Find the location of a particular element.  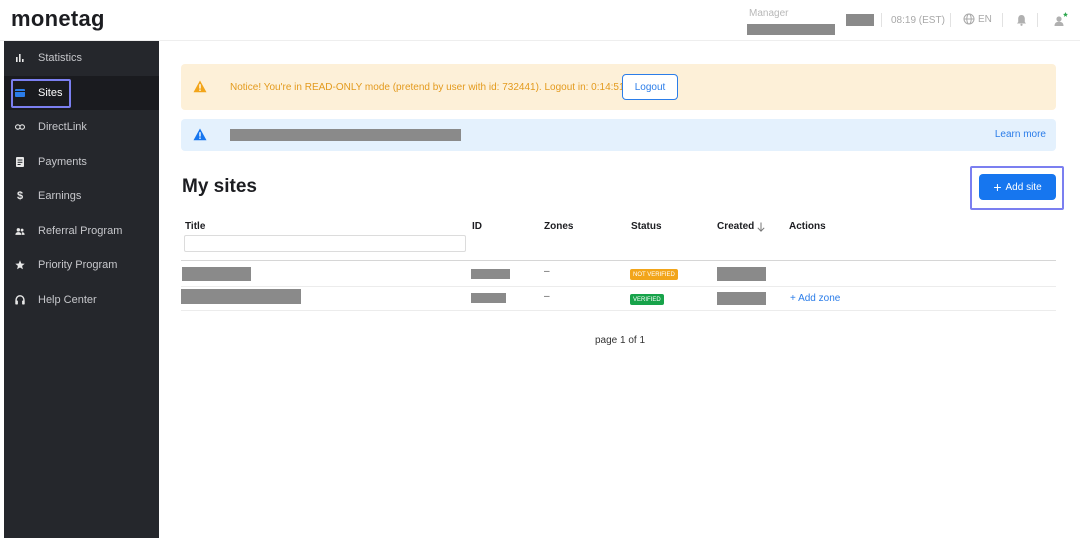

document-icon is located at coordinates (20, 162).